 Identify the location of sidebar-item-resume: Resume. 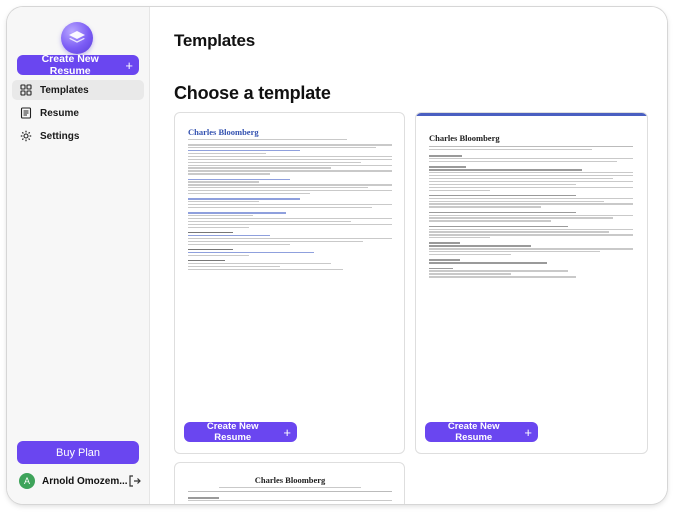
(78, 113).